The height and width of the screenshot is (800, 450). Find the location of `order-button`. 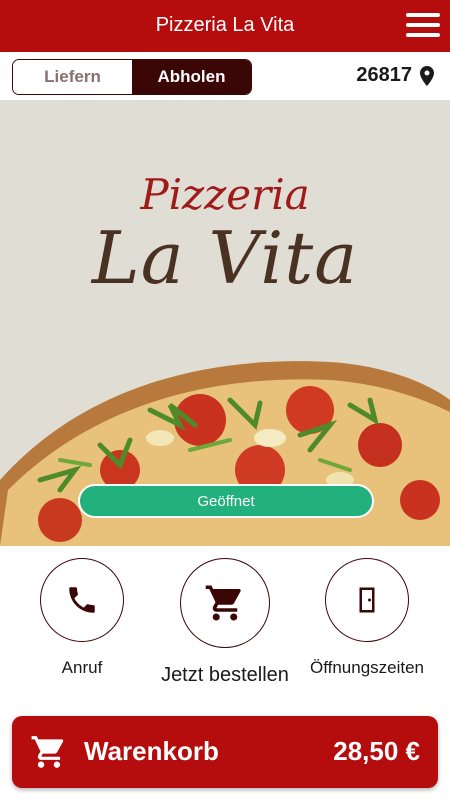

order-button is located at coordinates (225, 603).